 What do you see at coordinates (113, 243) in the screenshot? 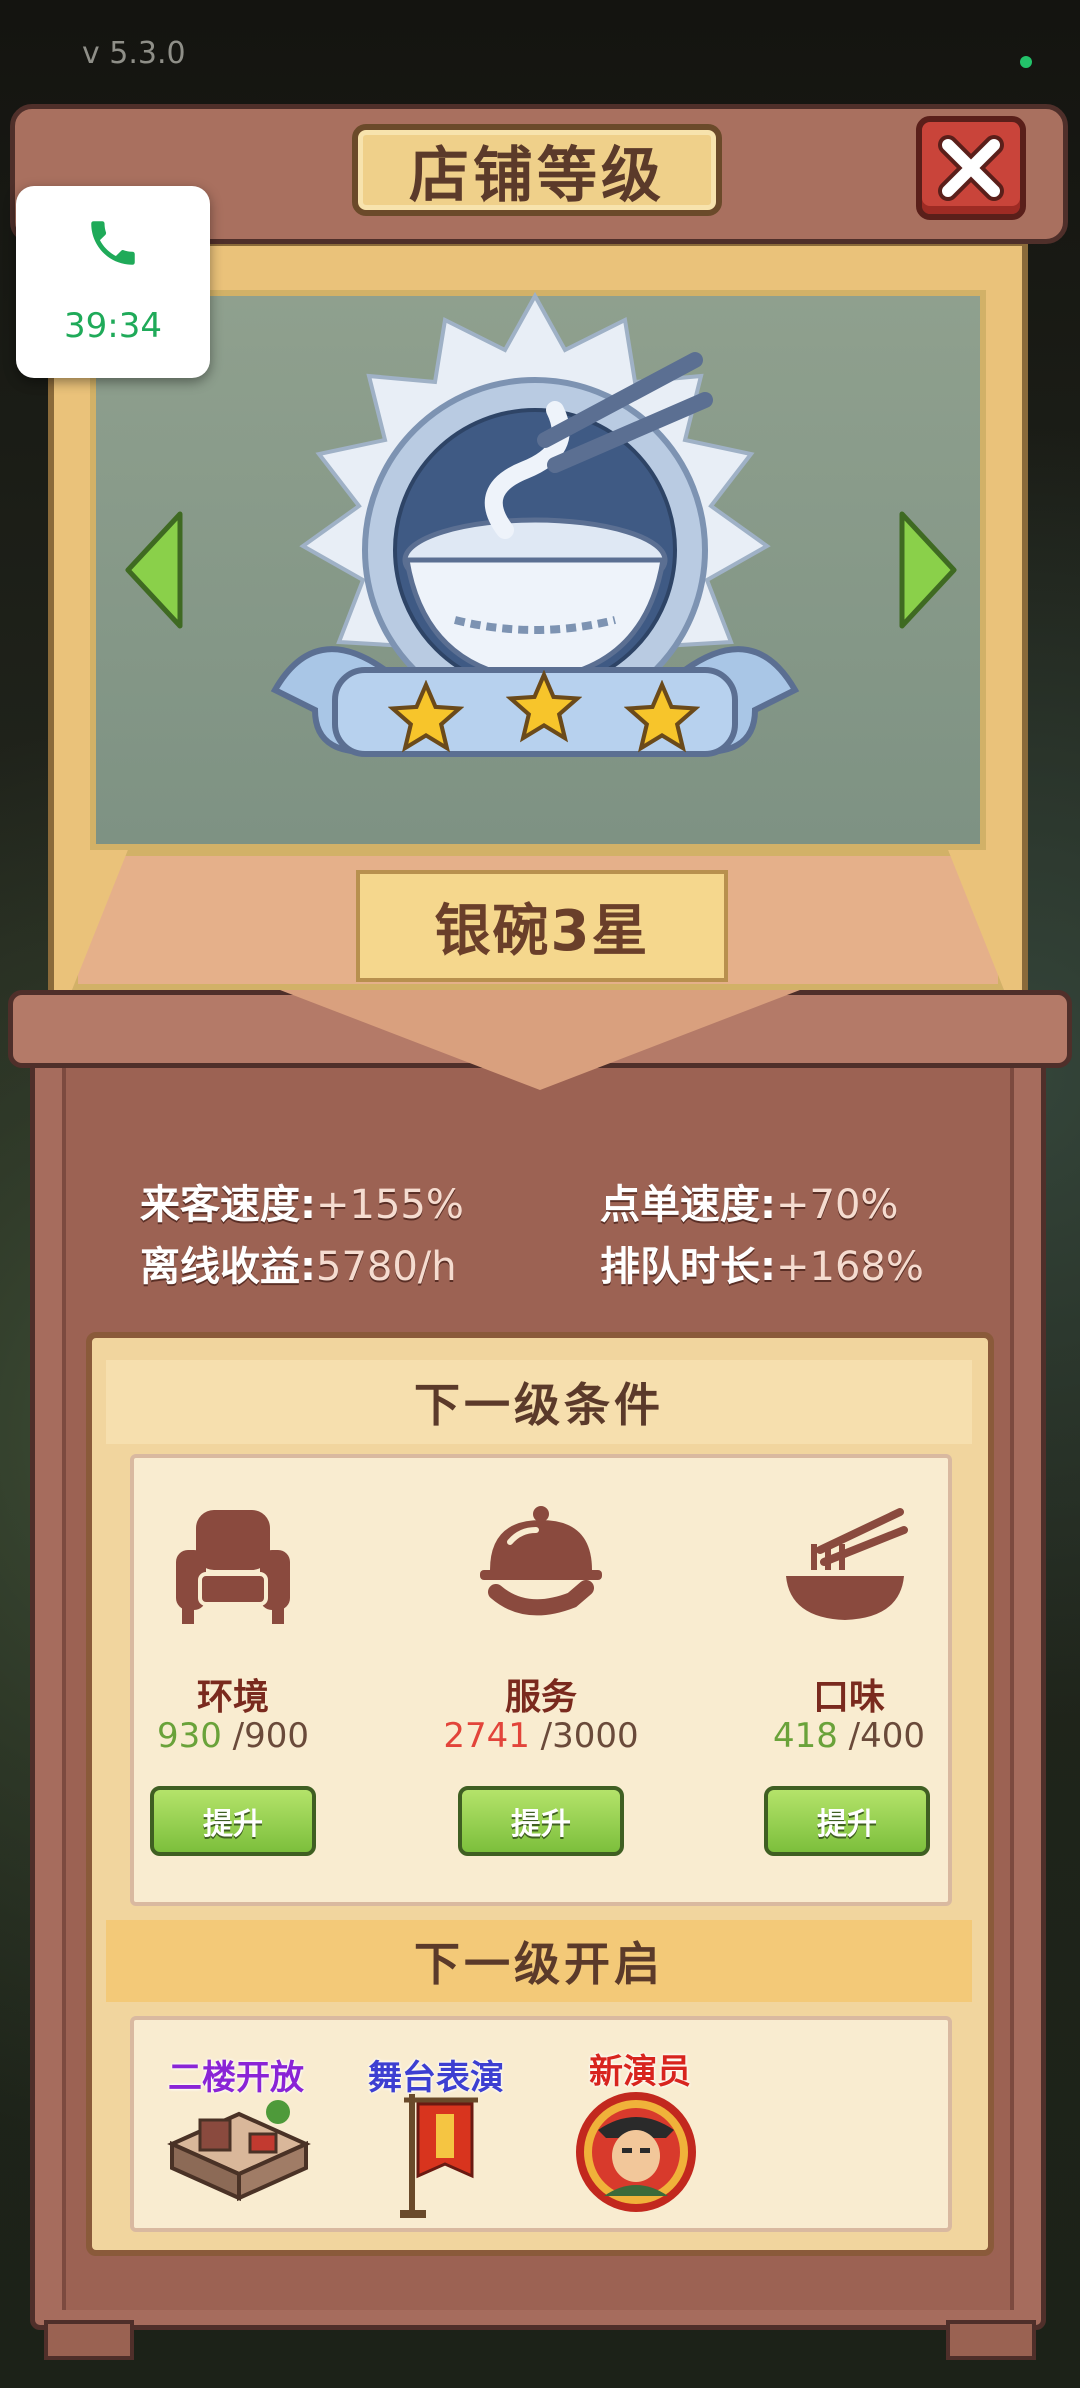
I see `phone-icon` at bounding box center [113, 243].